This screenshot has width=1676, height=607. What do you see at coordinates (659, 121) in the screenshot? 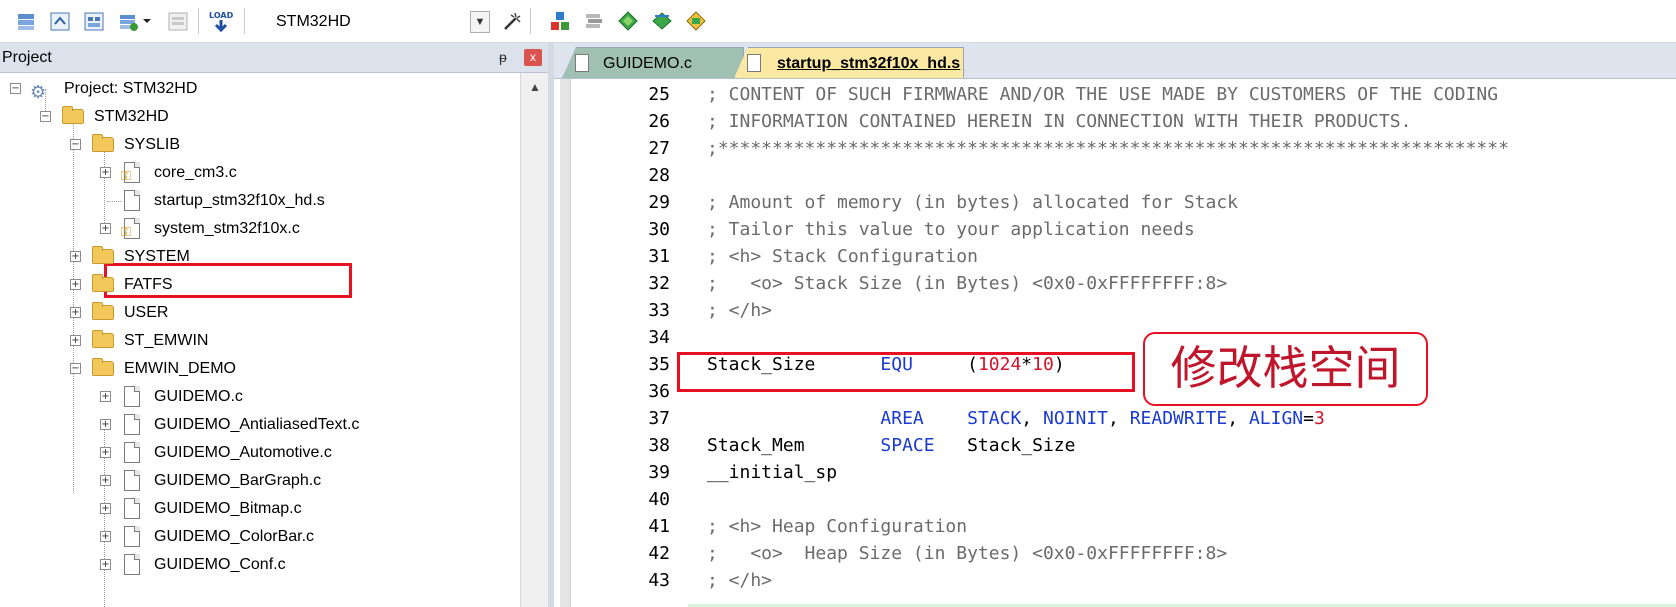
I see `line-number: 26` at bounding box center [659, 121].